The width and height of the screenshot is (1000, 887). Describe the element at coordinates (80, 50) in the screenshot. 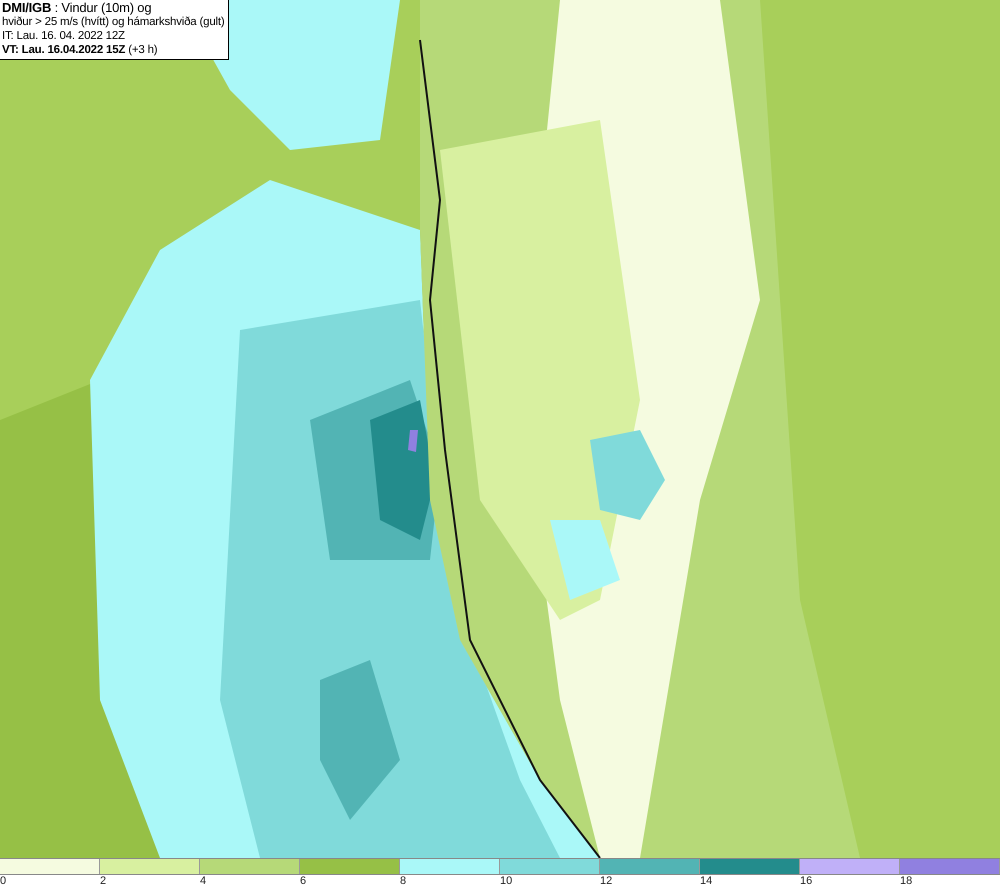

I see `header-text: VT: Lau. 16.04.2022 15Z (+3 h)` at that location.